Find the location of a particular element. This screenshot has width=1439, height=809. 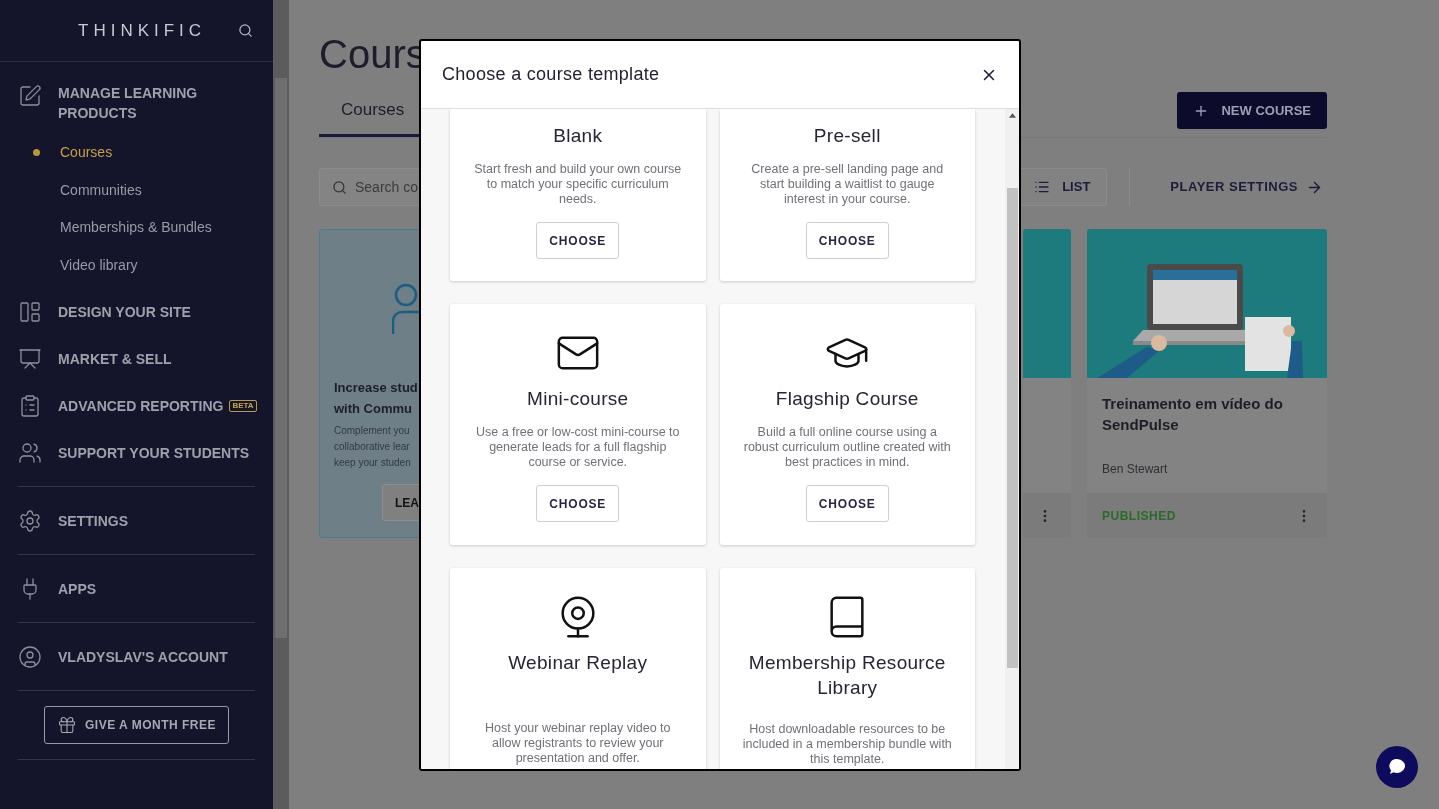

chart-board-icon is located at coordinates (30, 359).